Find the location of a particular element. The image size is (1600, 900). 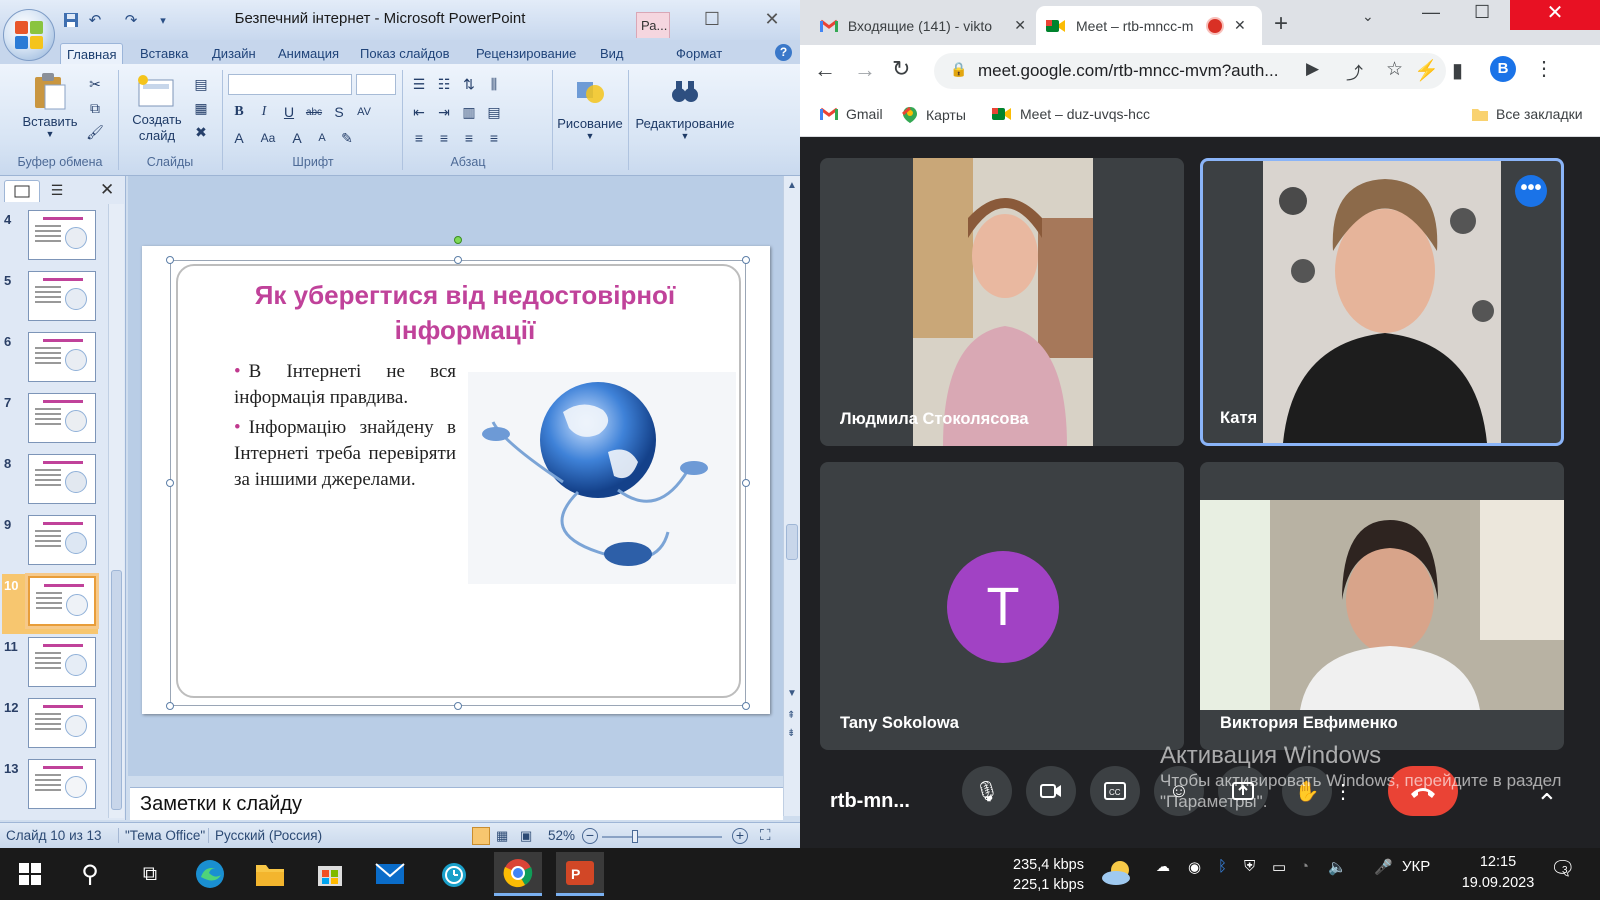

bookmark-star-icon: ☆ is located at coordinates (1394, 69).